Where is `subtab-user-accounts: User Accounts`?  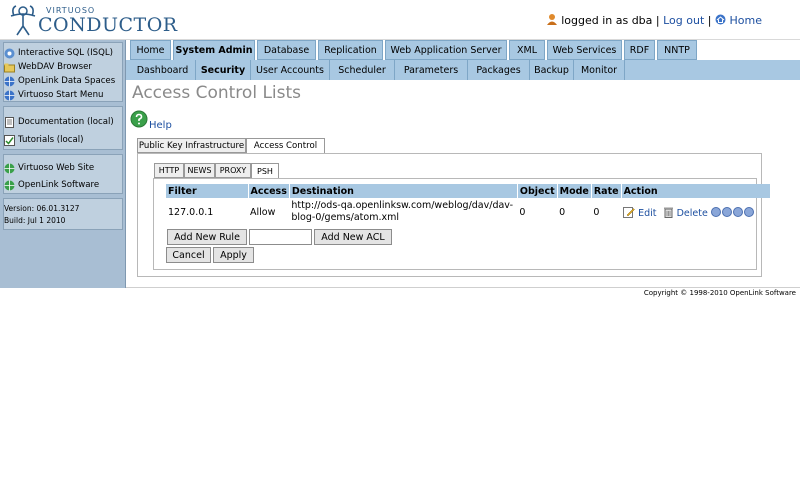 subtab-user-accounts: User Accounts is located at coordinates (290, 70).